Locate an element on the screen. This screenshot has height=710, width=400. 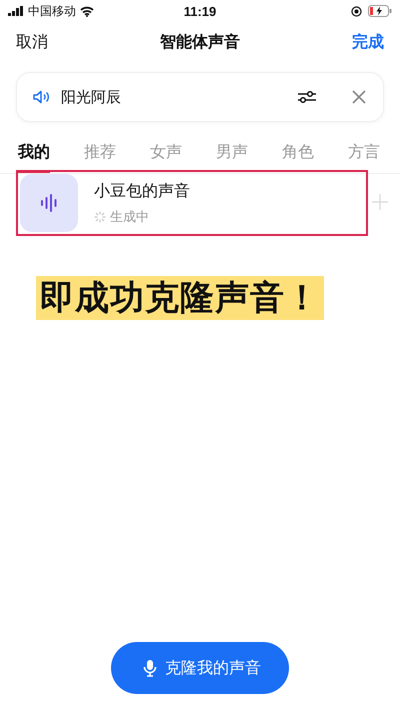
voice-status: 生成中 is located at coordinates (129, 217).